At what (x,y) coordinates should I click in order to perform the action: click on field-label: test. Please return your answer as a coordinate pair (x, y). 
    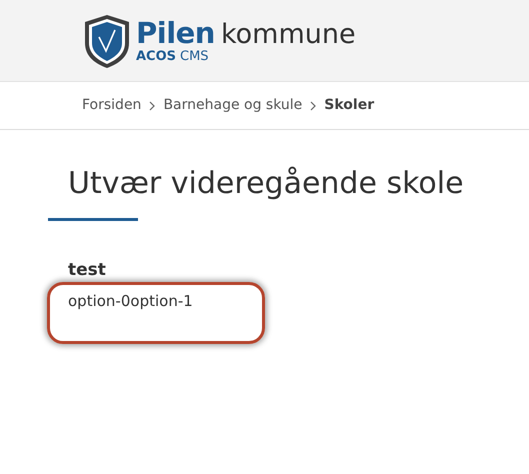
    Looking at the image, I should click on (87, 270).